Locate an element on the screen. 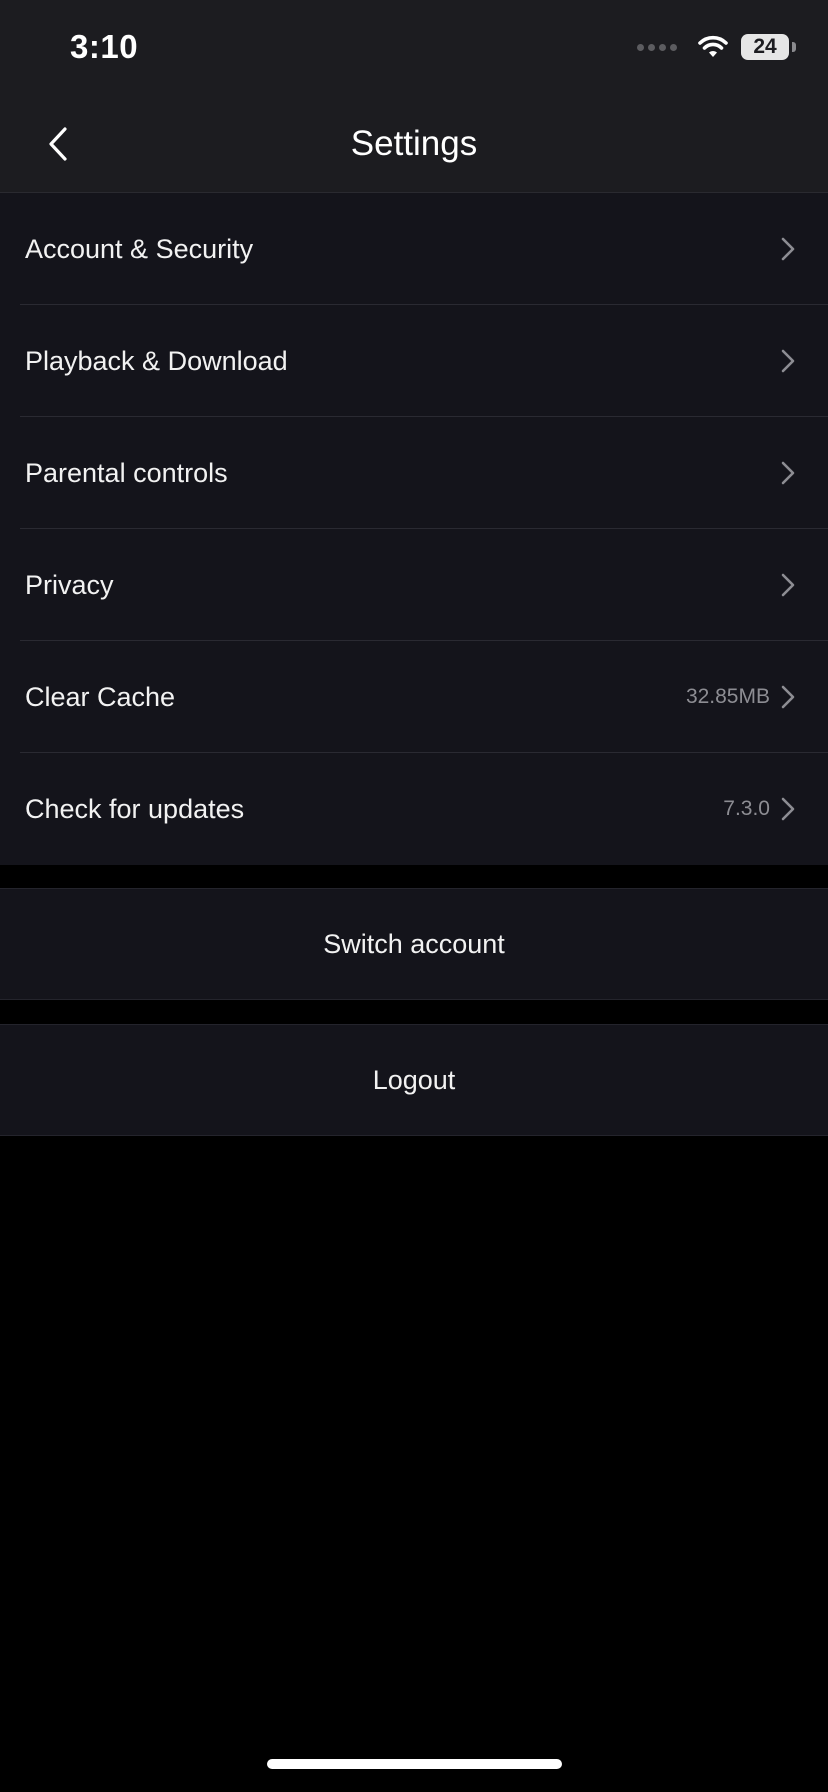  status-bar: 3:10 24 is located at coordinates (414, 48).